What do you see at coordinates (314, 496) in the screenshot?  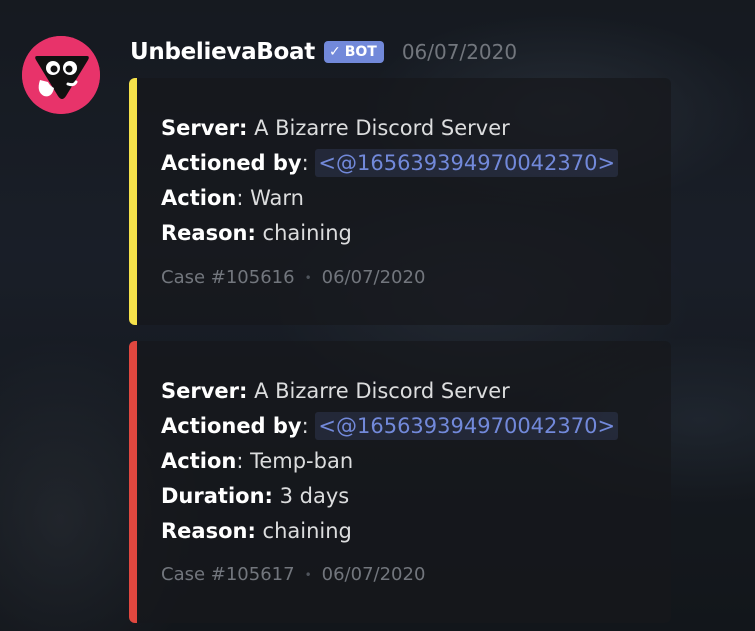 I see `field-value: 3 days` at bounding box center [314, 496].